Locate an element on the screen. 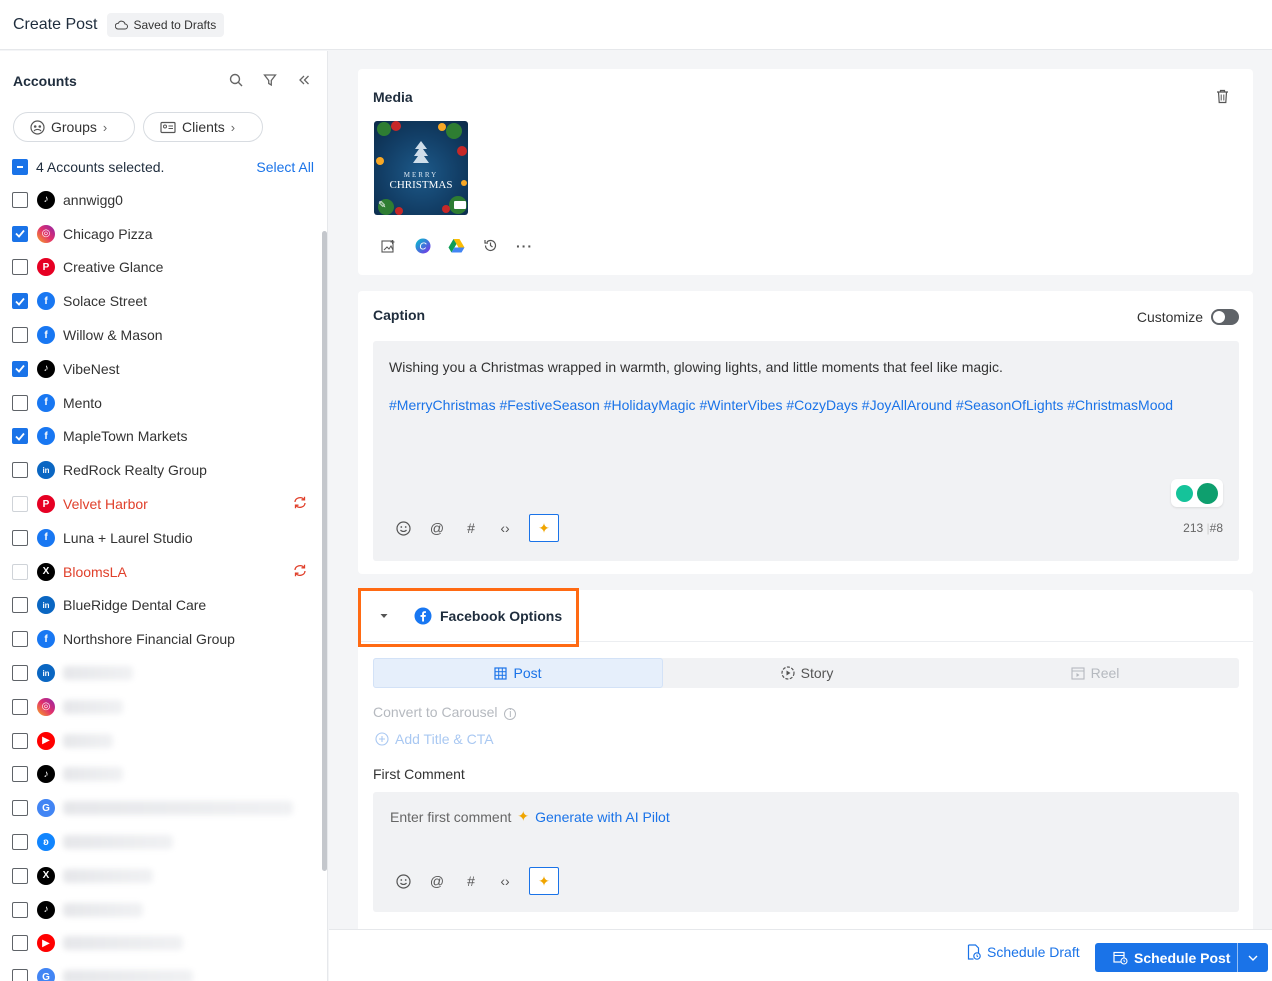 Image resolution: width=1272 pixels, height=981 pixels. facebook-options-header: Facebook Options is located at coordinates (805, 617).